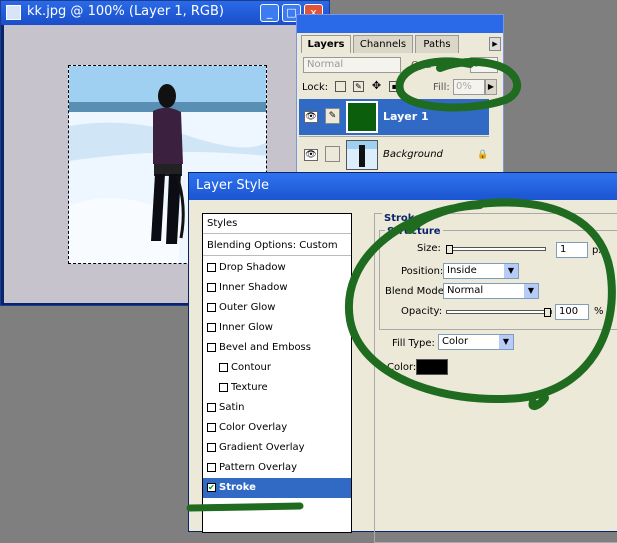 This screenshot has width=617, height=543. Describe the element at coordinates (406, 116) in the screenshot. I see `layer-name: Layer 1` at that location.